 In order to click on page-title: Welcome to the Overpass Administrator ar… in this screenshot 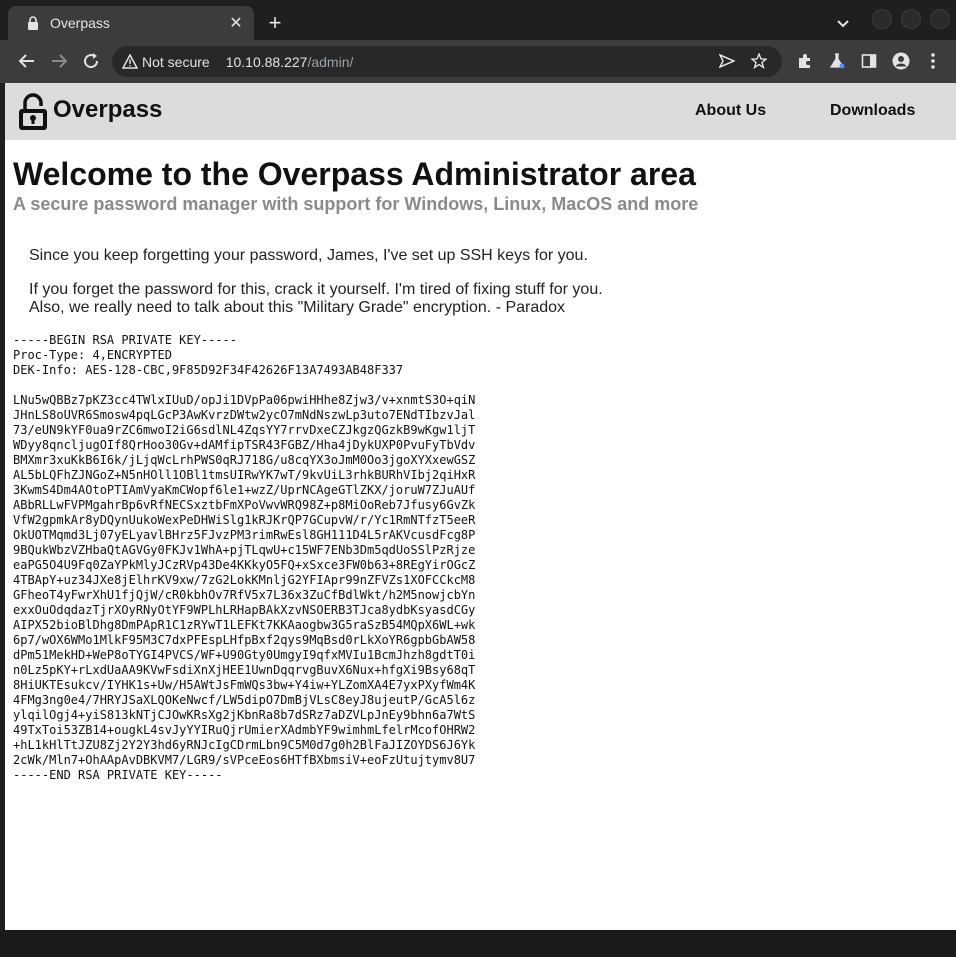, I will do `click(354, 174)`.